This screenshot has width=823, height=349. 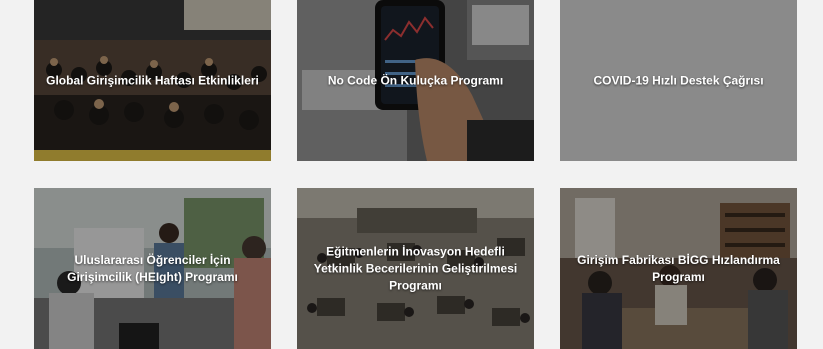 I want to click on program-card-global-entrepreneurship-week: Global Girişimcilik Haftası Etkinlikleri, so click(x=152, y=80).